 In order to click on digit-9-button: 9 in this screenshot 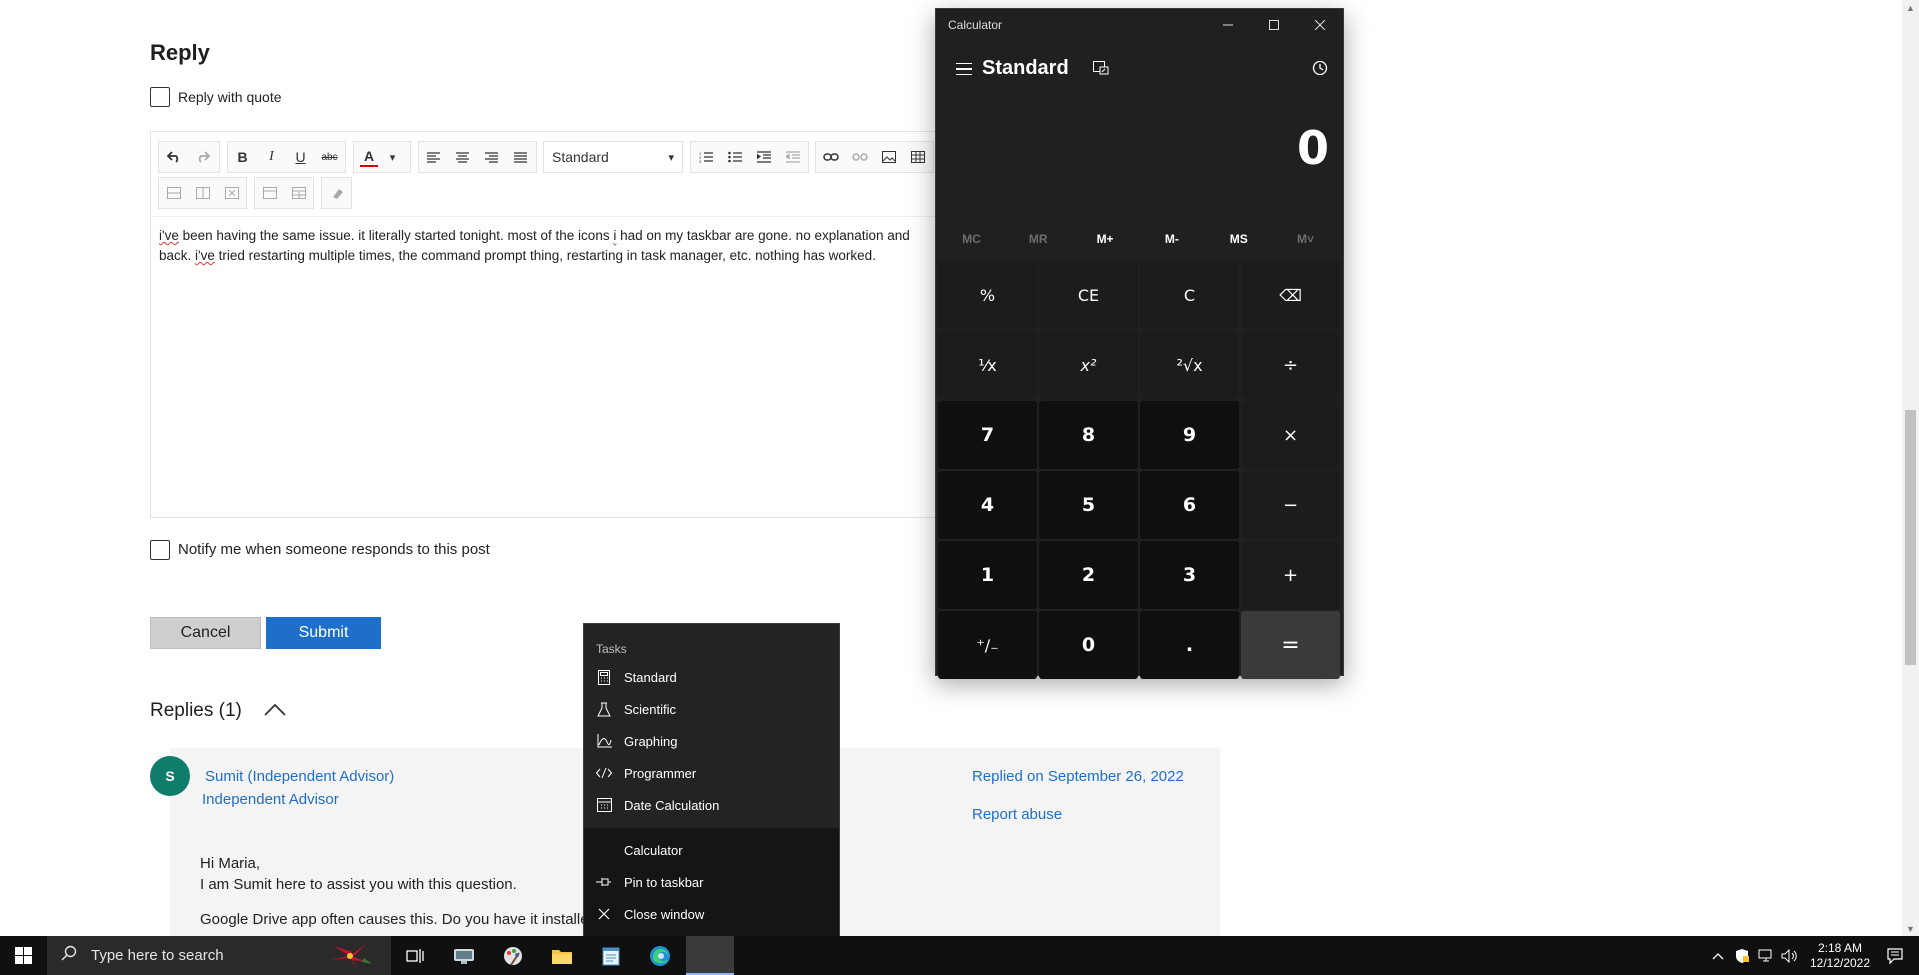, I will do `click(1189, 435)`.